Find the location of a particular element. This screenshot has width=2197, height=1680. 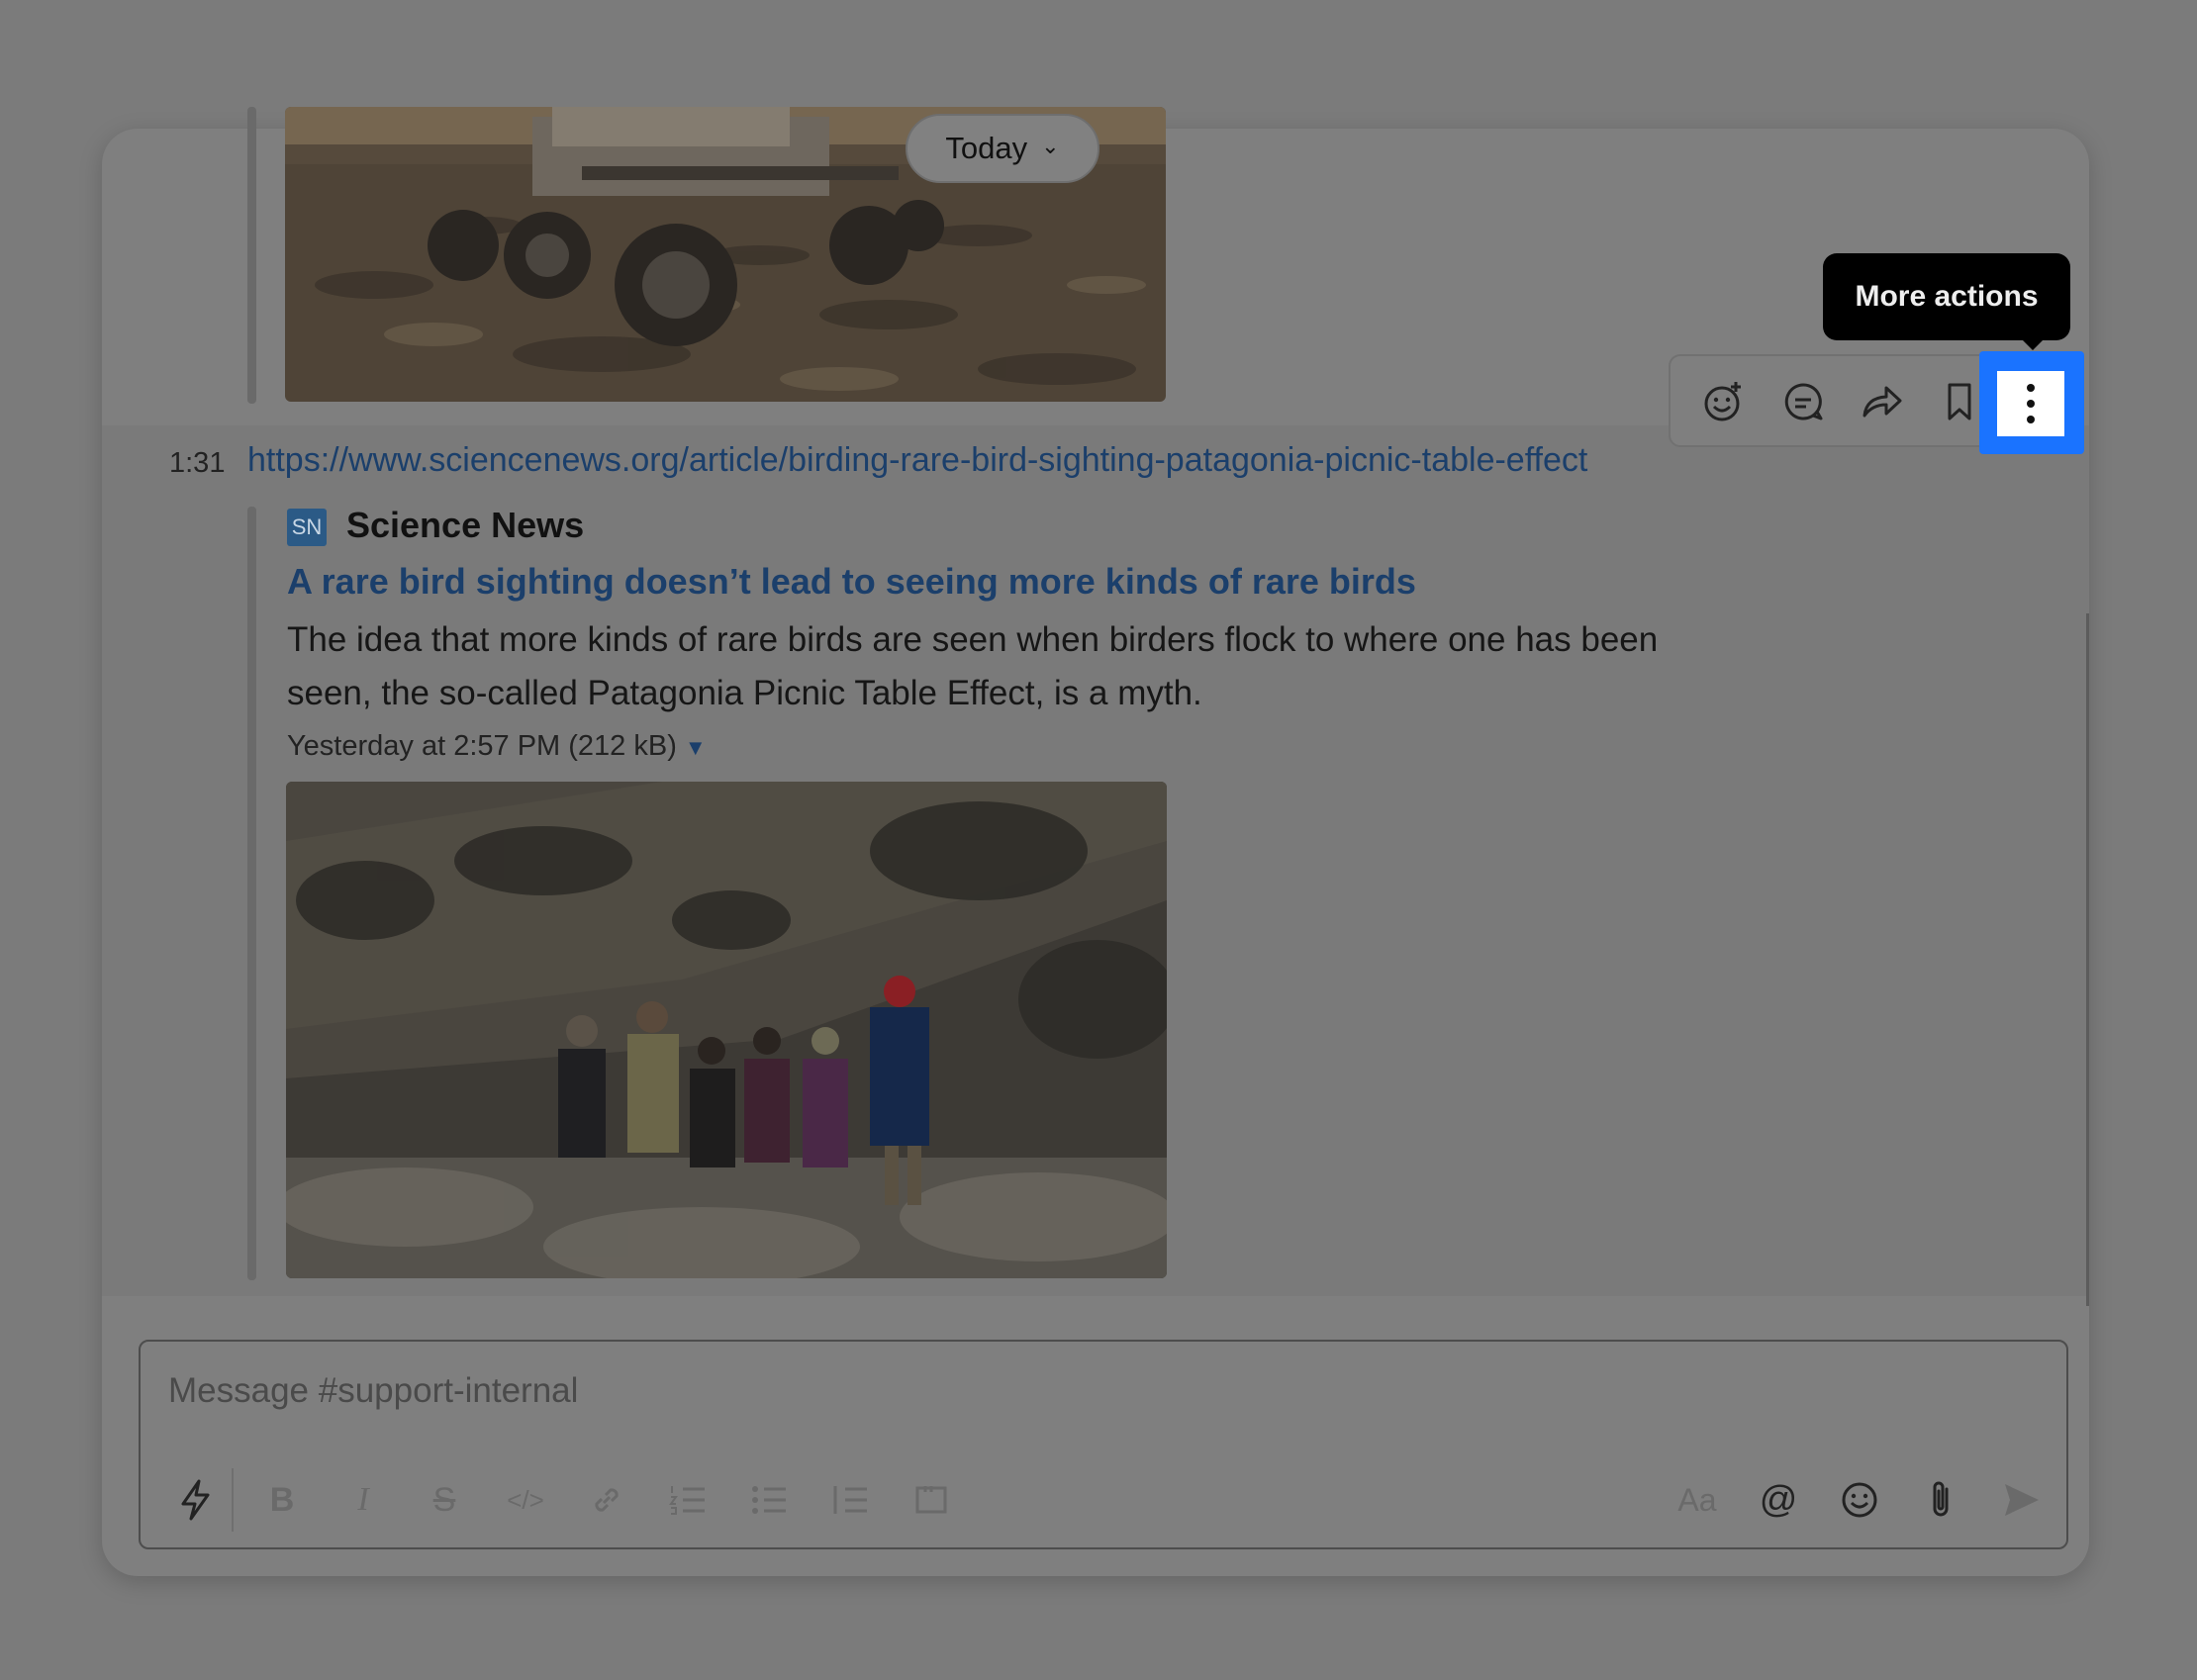

more-actions-icon is located at coordinates (2031, 403).